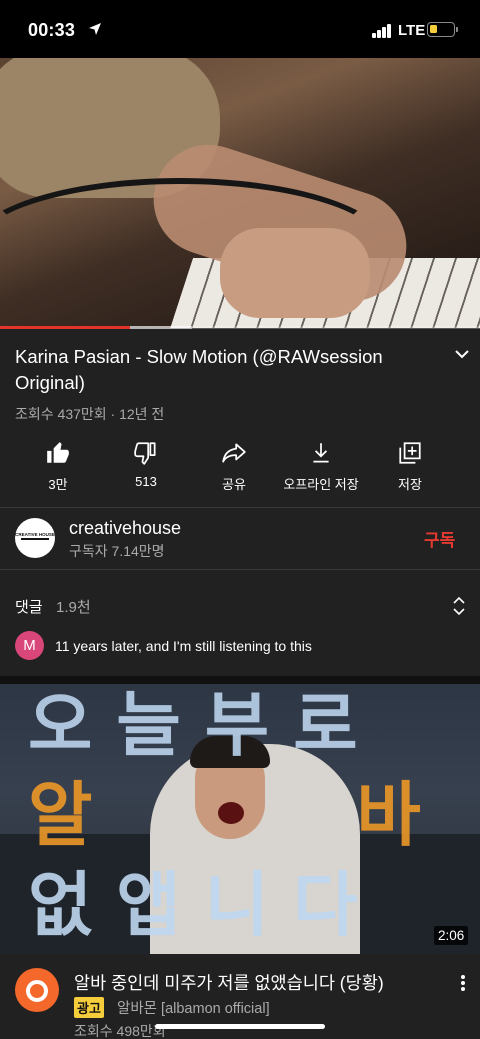 The height and width of the screenshot is (1039, 480). I want to click on albamon-logo-icon, so click(37, 991).